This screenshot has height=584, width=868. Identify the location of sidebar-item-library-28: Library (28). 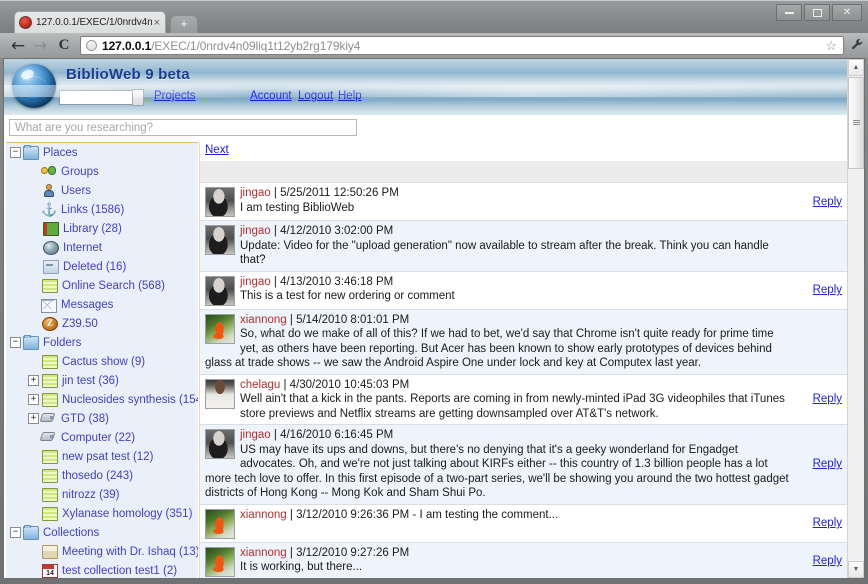
(102, 228).